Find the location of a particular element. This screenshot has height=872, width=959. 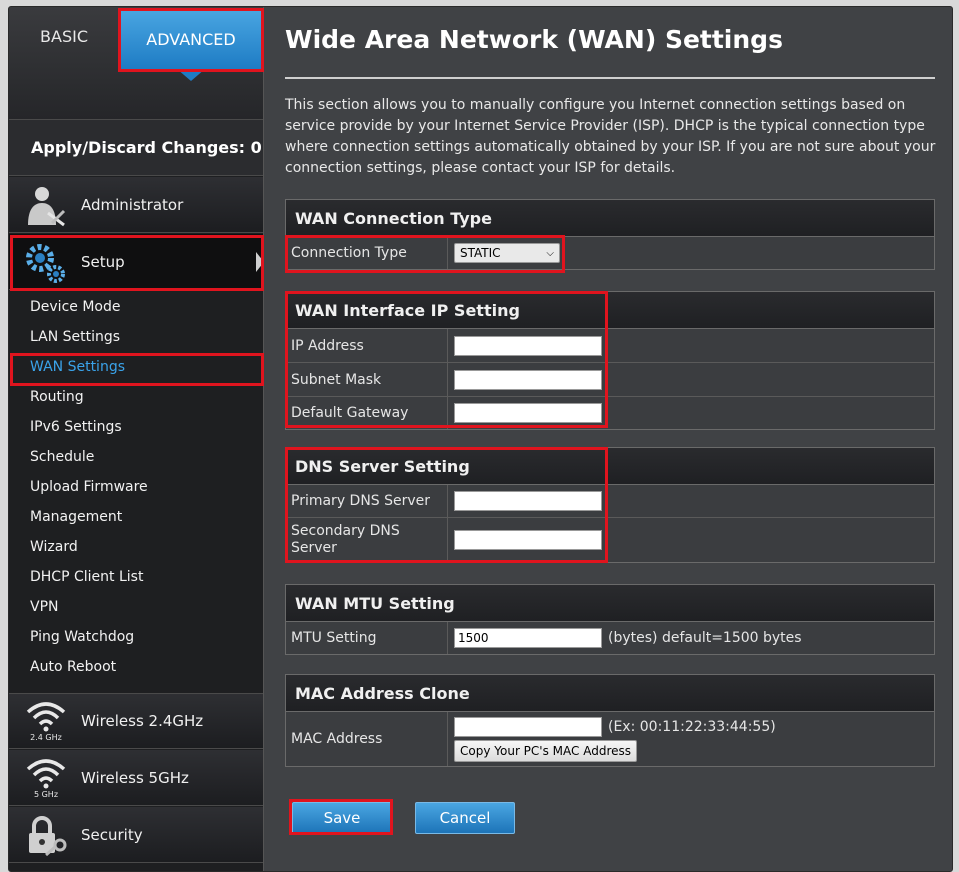

sidebar-section-security: Security is located at coordinates (136, 835).